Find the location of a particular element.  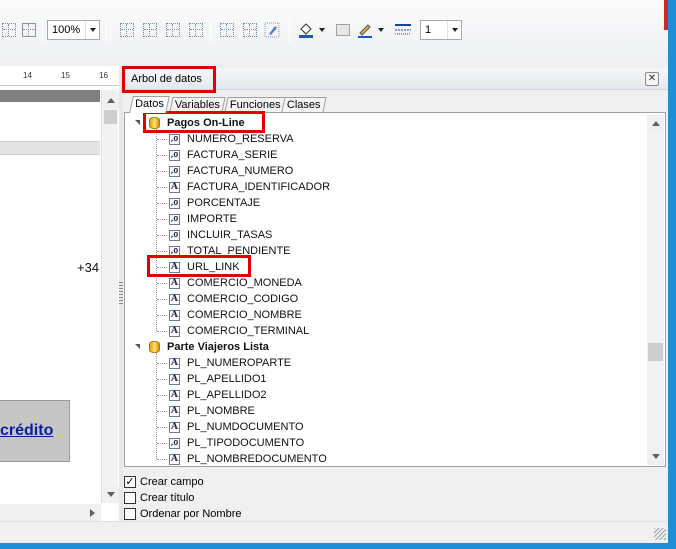

option-ordenar-nombre: Ordenar por Nombre is located at coordinates (183, 514).